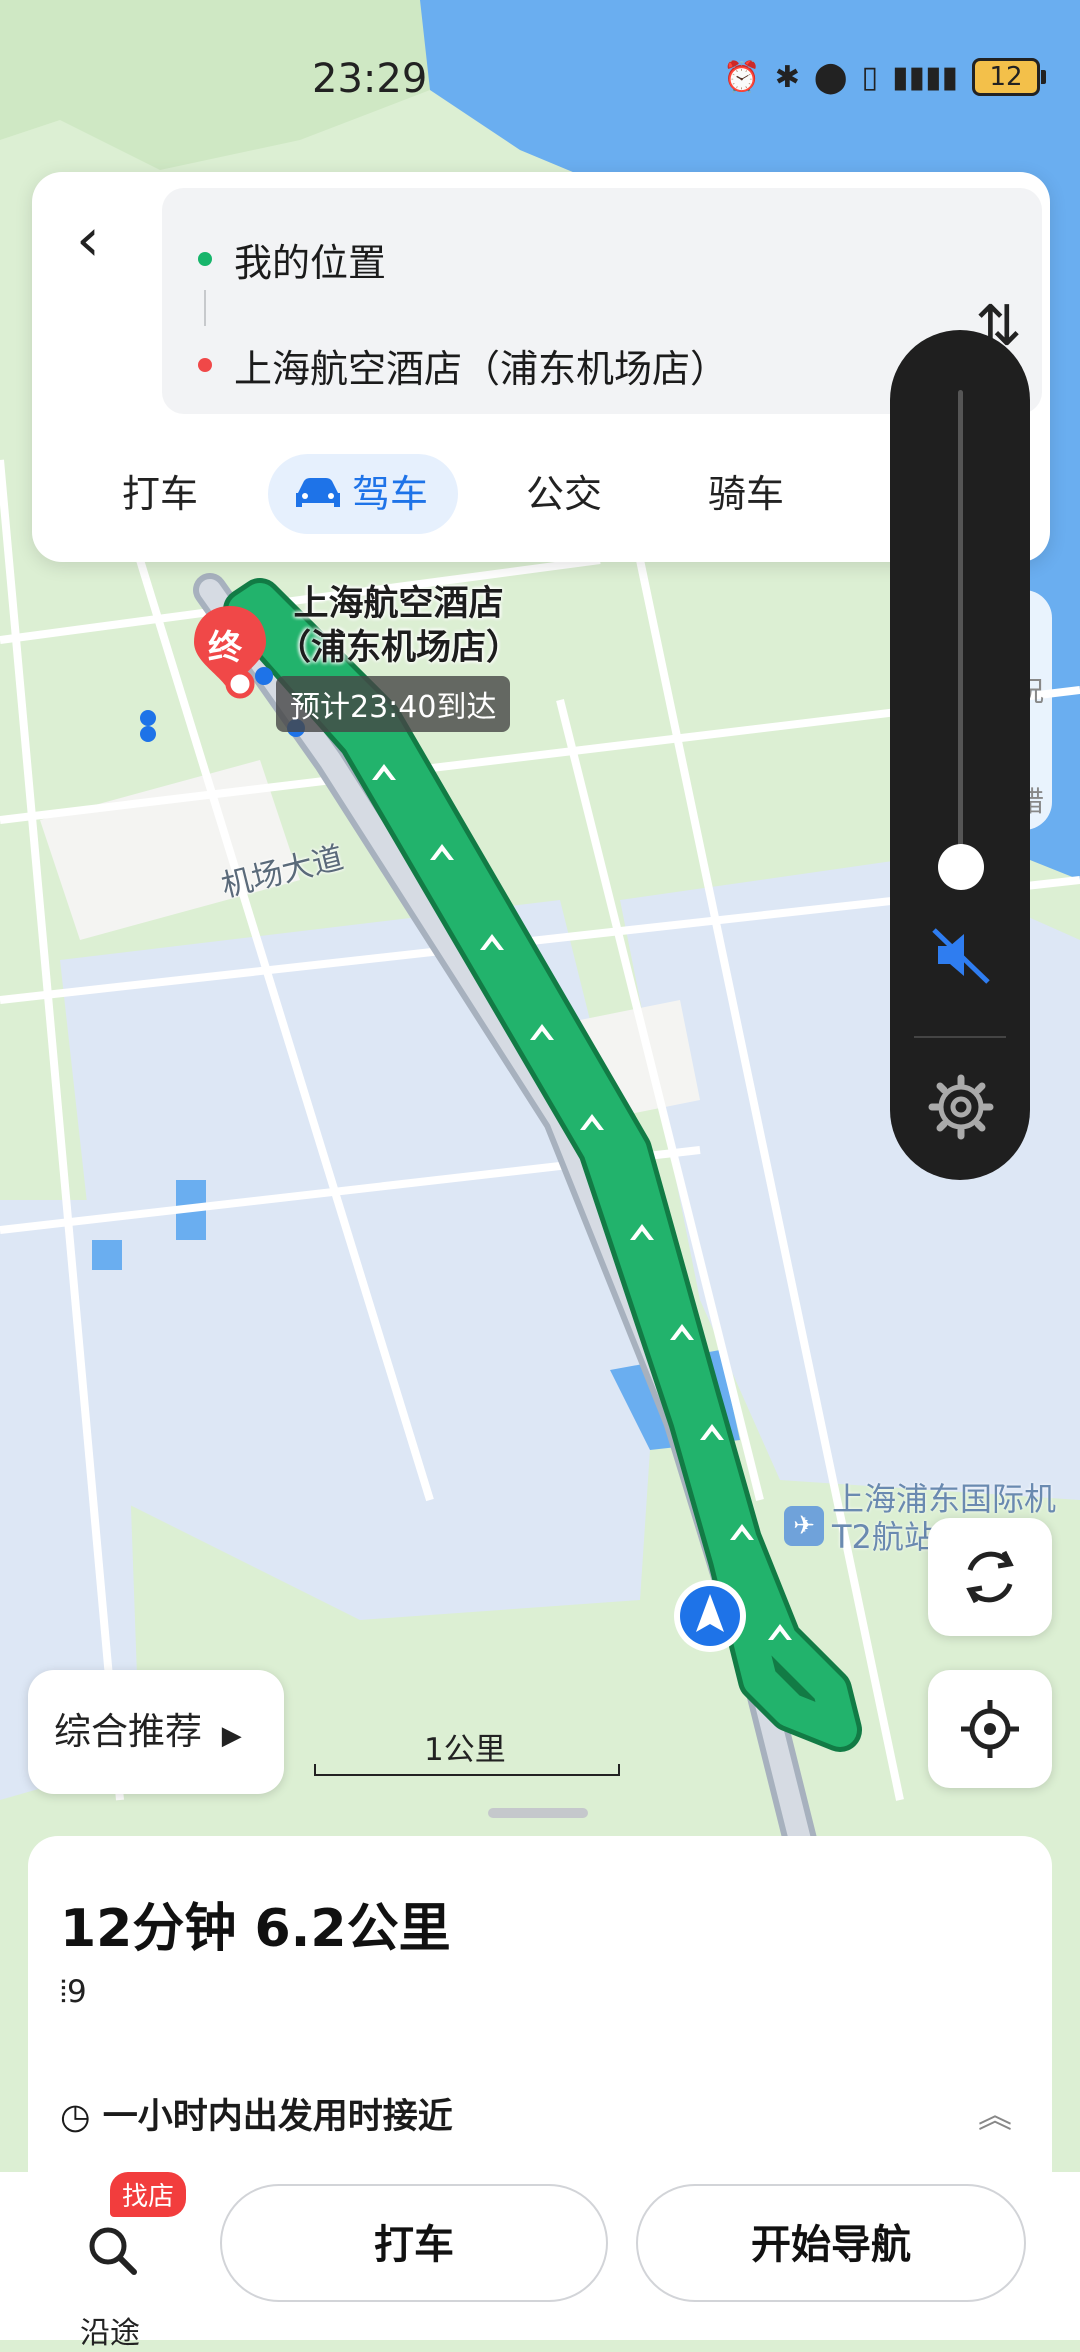 Image resolution: width=1080 pixels, height=2352 pixels. I want to click on taxi-button: 打车, so click(414, 2243).